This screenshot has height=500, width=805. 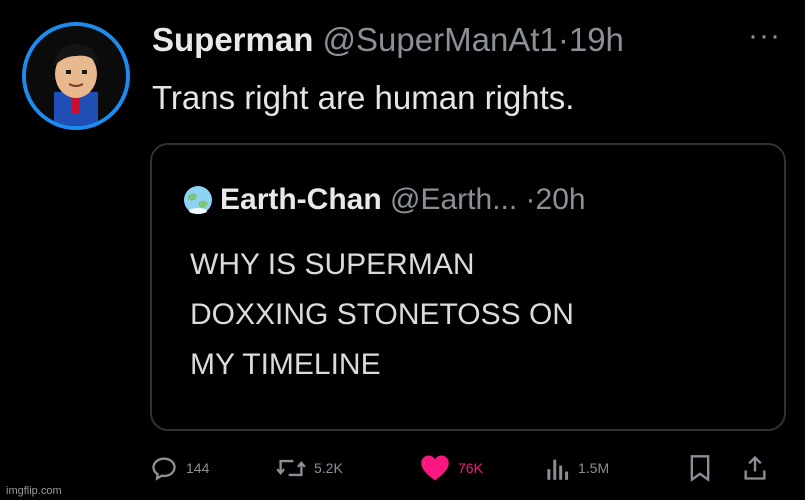 I want to click on quoted-text-line: WHY IS SUPERMAN, so click(x=332, y=264).